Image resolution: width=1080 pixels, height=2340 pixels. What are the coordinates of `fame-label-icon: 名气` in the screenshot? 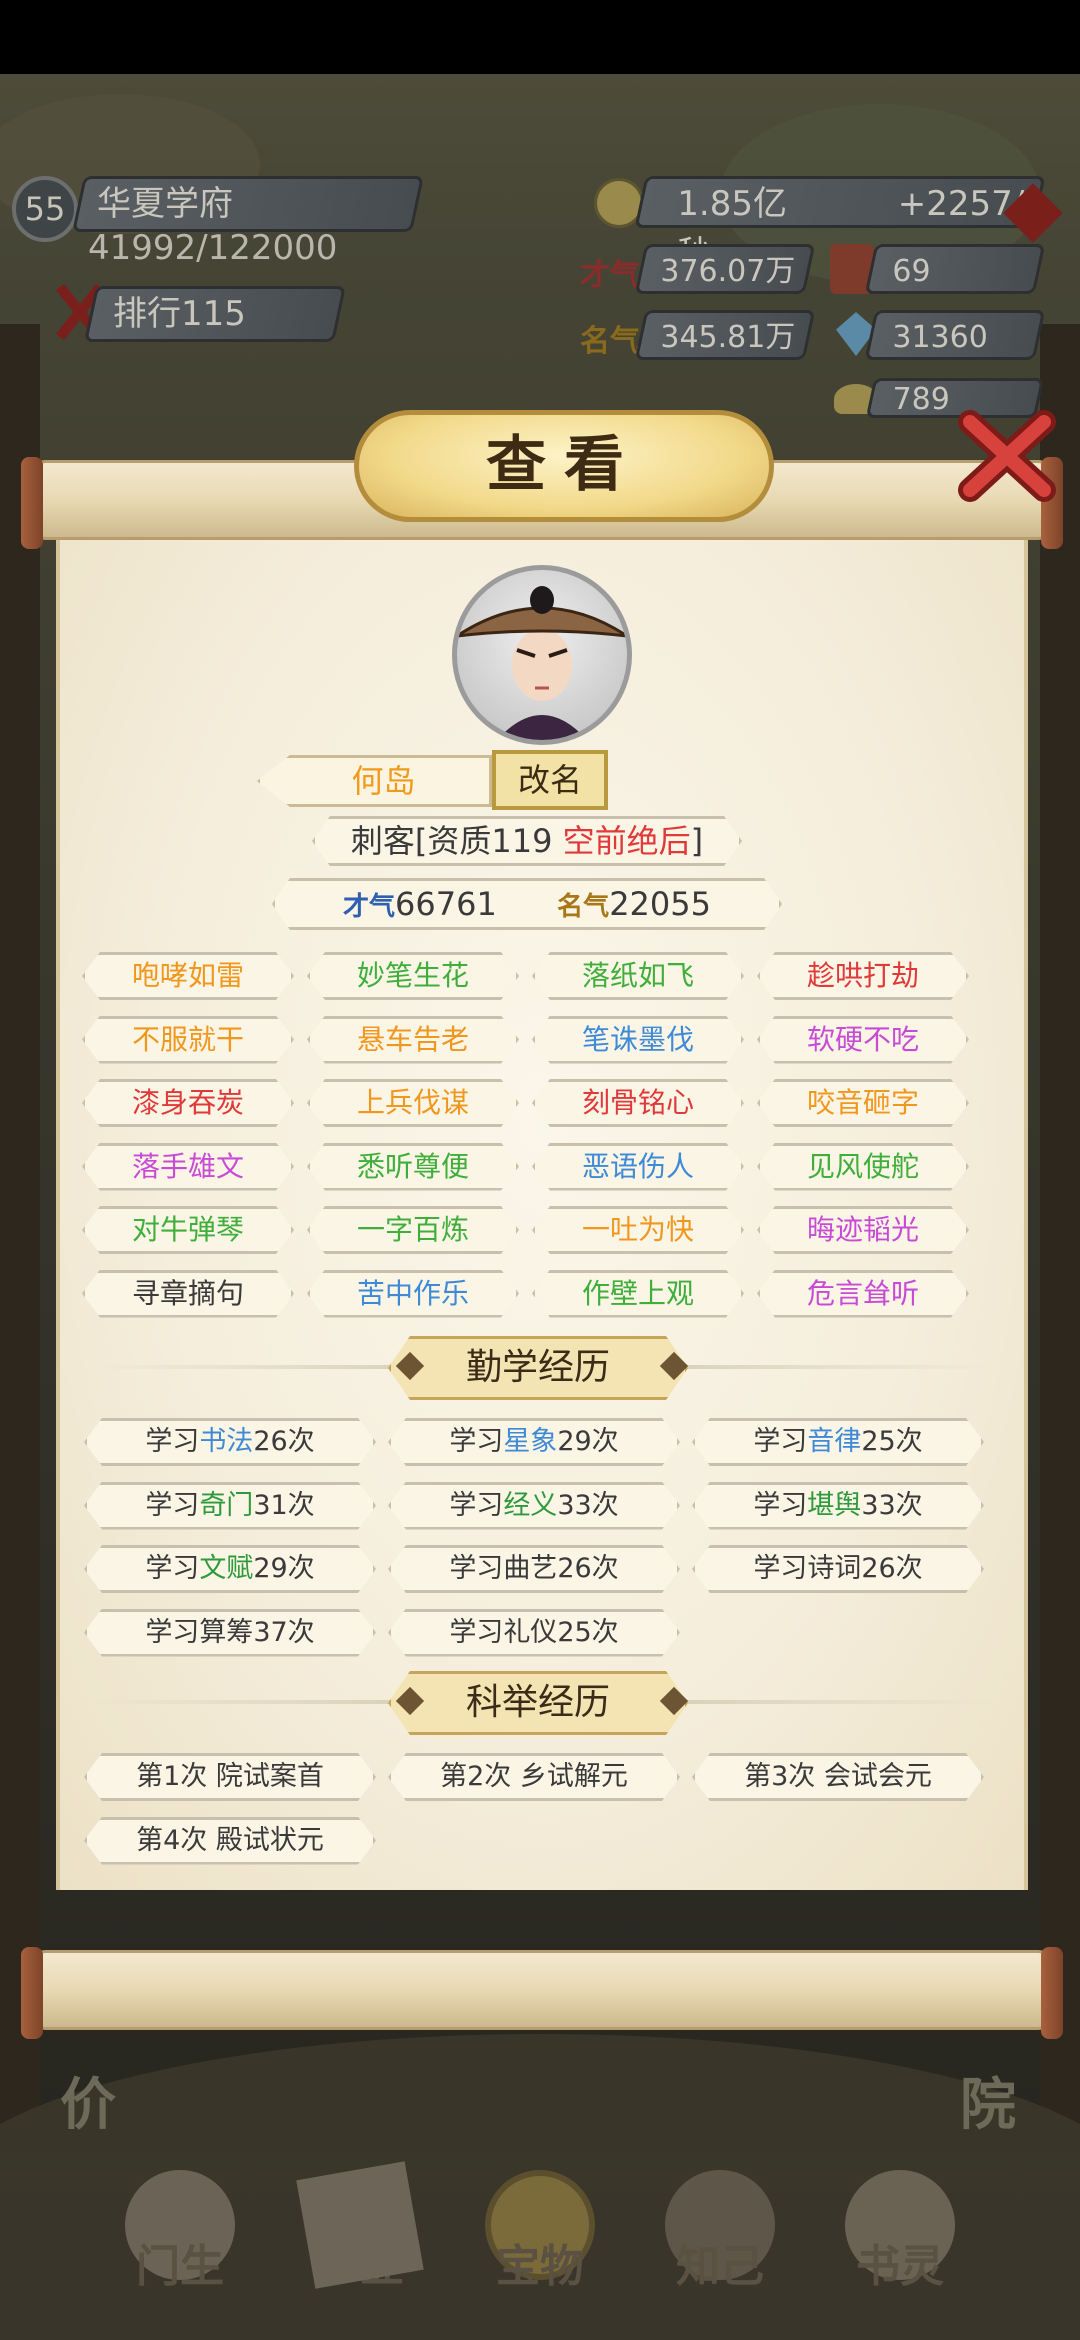 It's located at (610, 341).